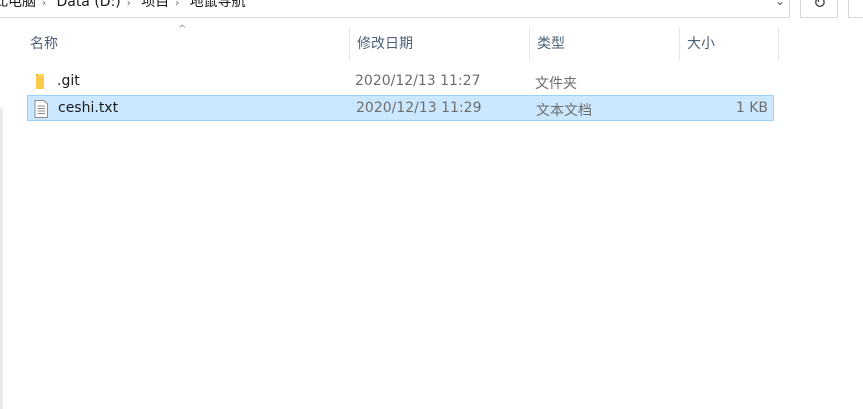 The image size is (863, 409). What do you see at coordinates (820, 6) in the screenshot?
I see `refresh-icon: ↻` at bounding box center [820, 6].